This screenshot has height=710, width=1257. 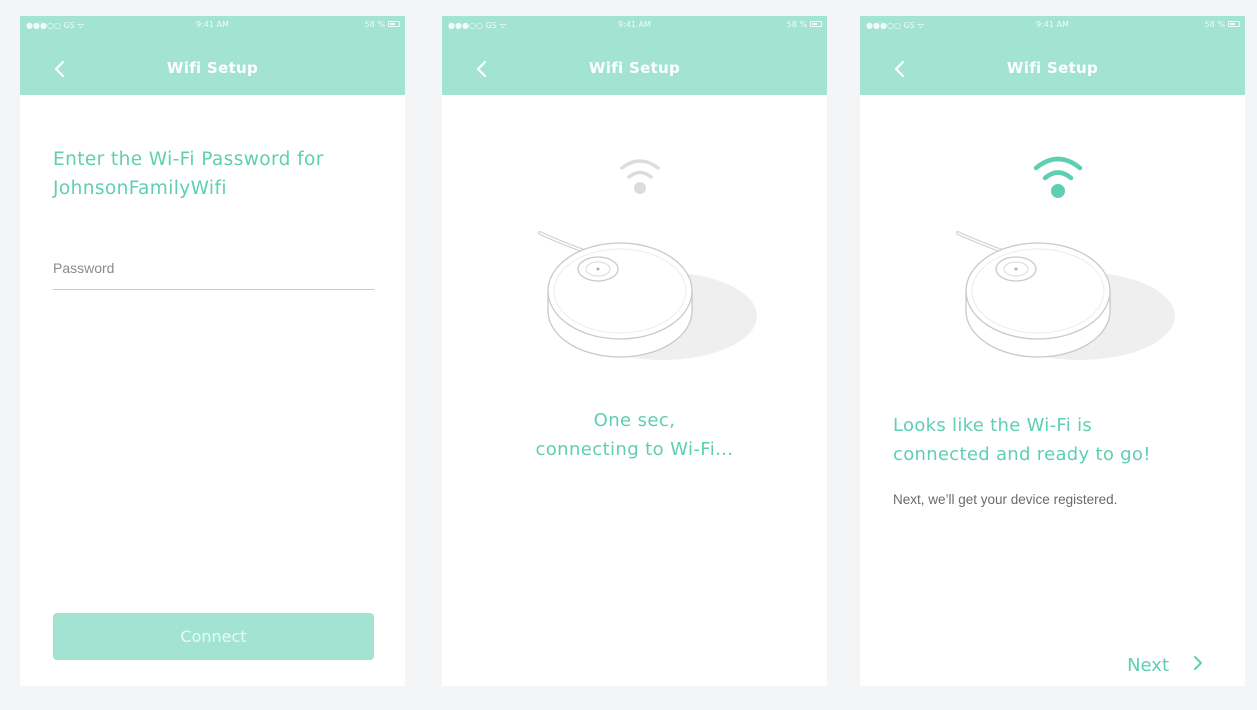 I want to click on connecting-line-1: One sec,, so click(x=634, y=420).